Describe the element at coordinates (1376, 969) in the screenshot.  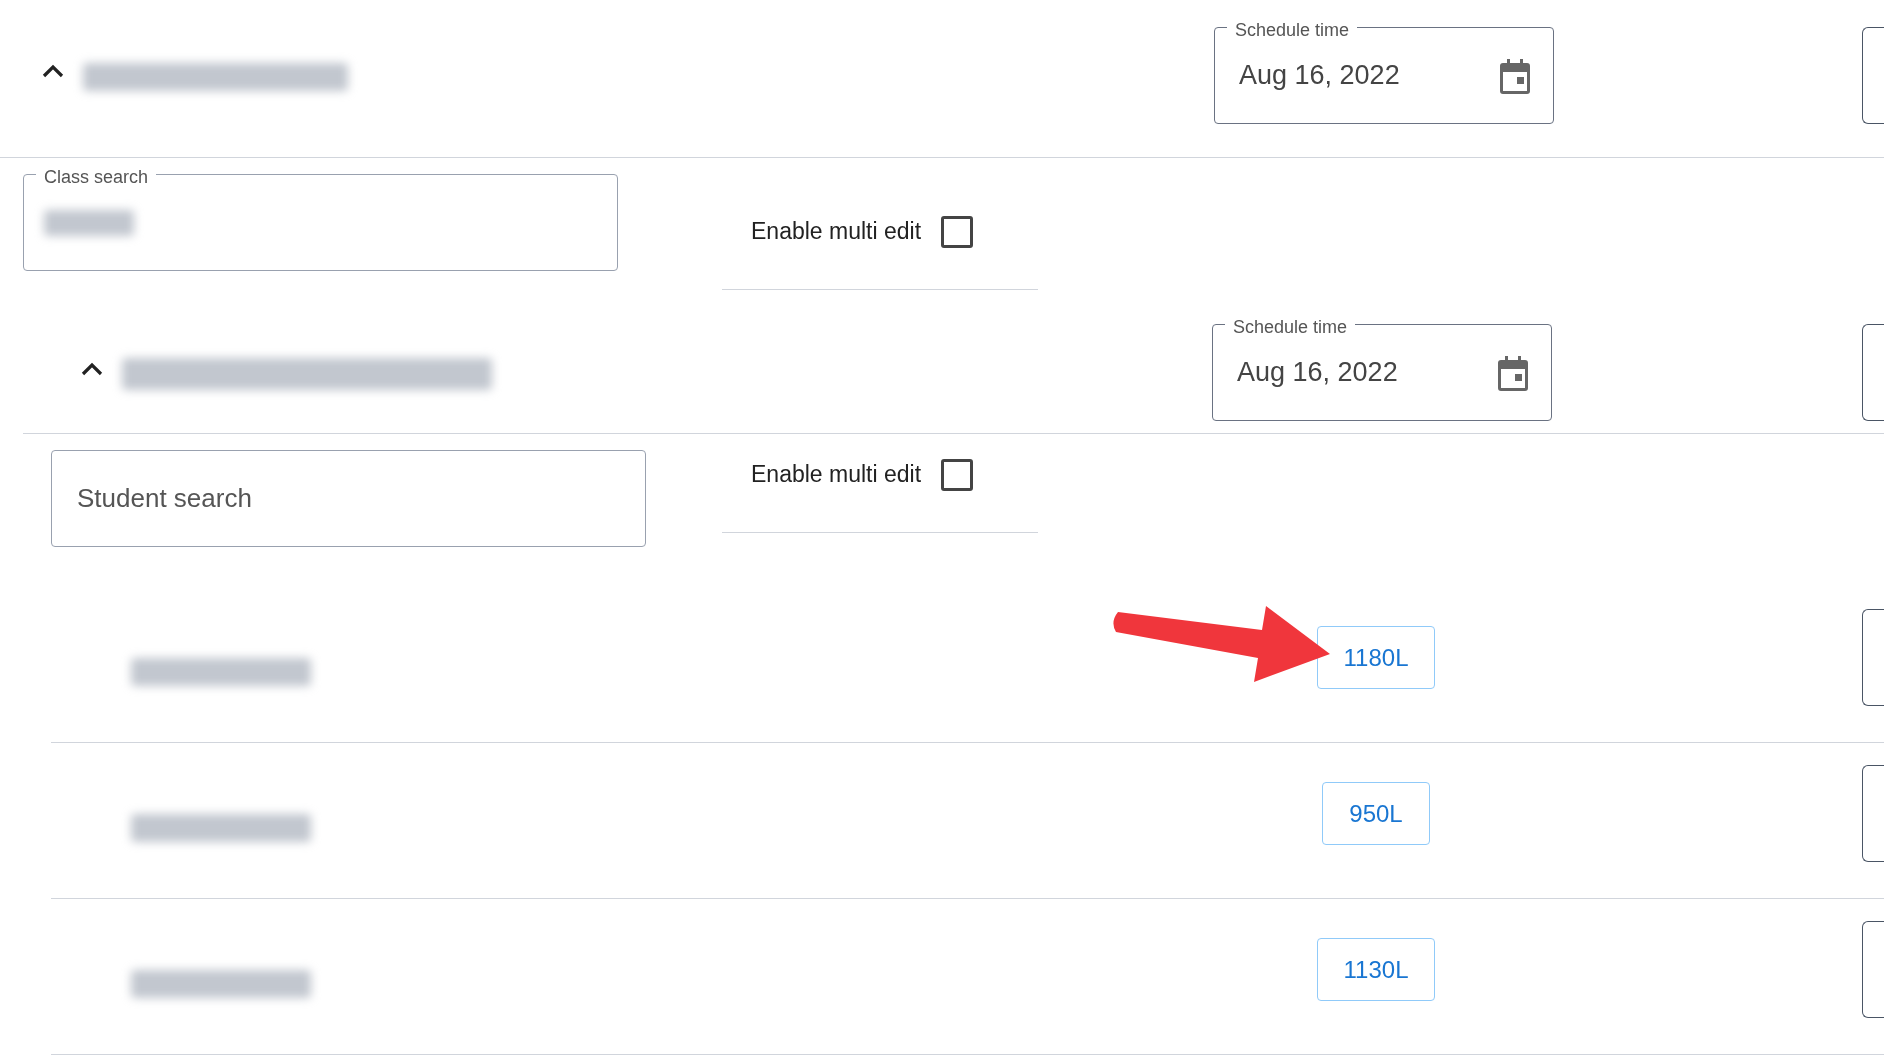
I see `score-button: 1130L` at that location.